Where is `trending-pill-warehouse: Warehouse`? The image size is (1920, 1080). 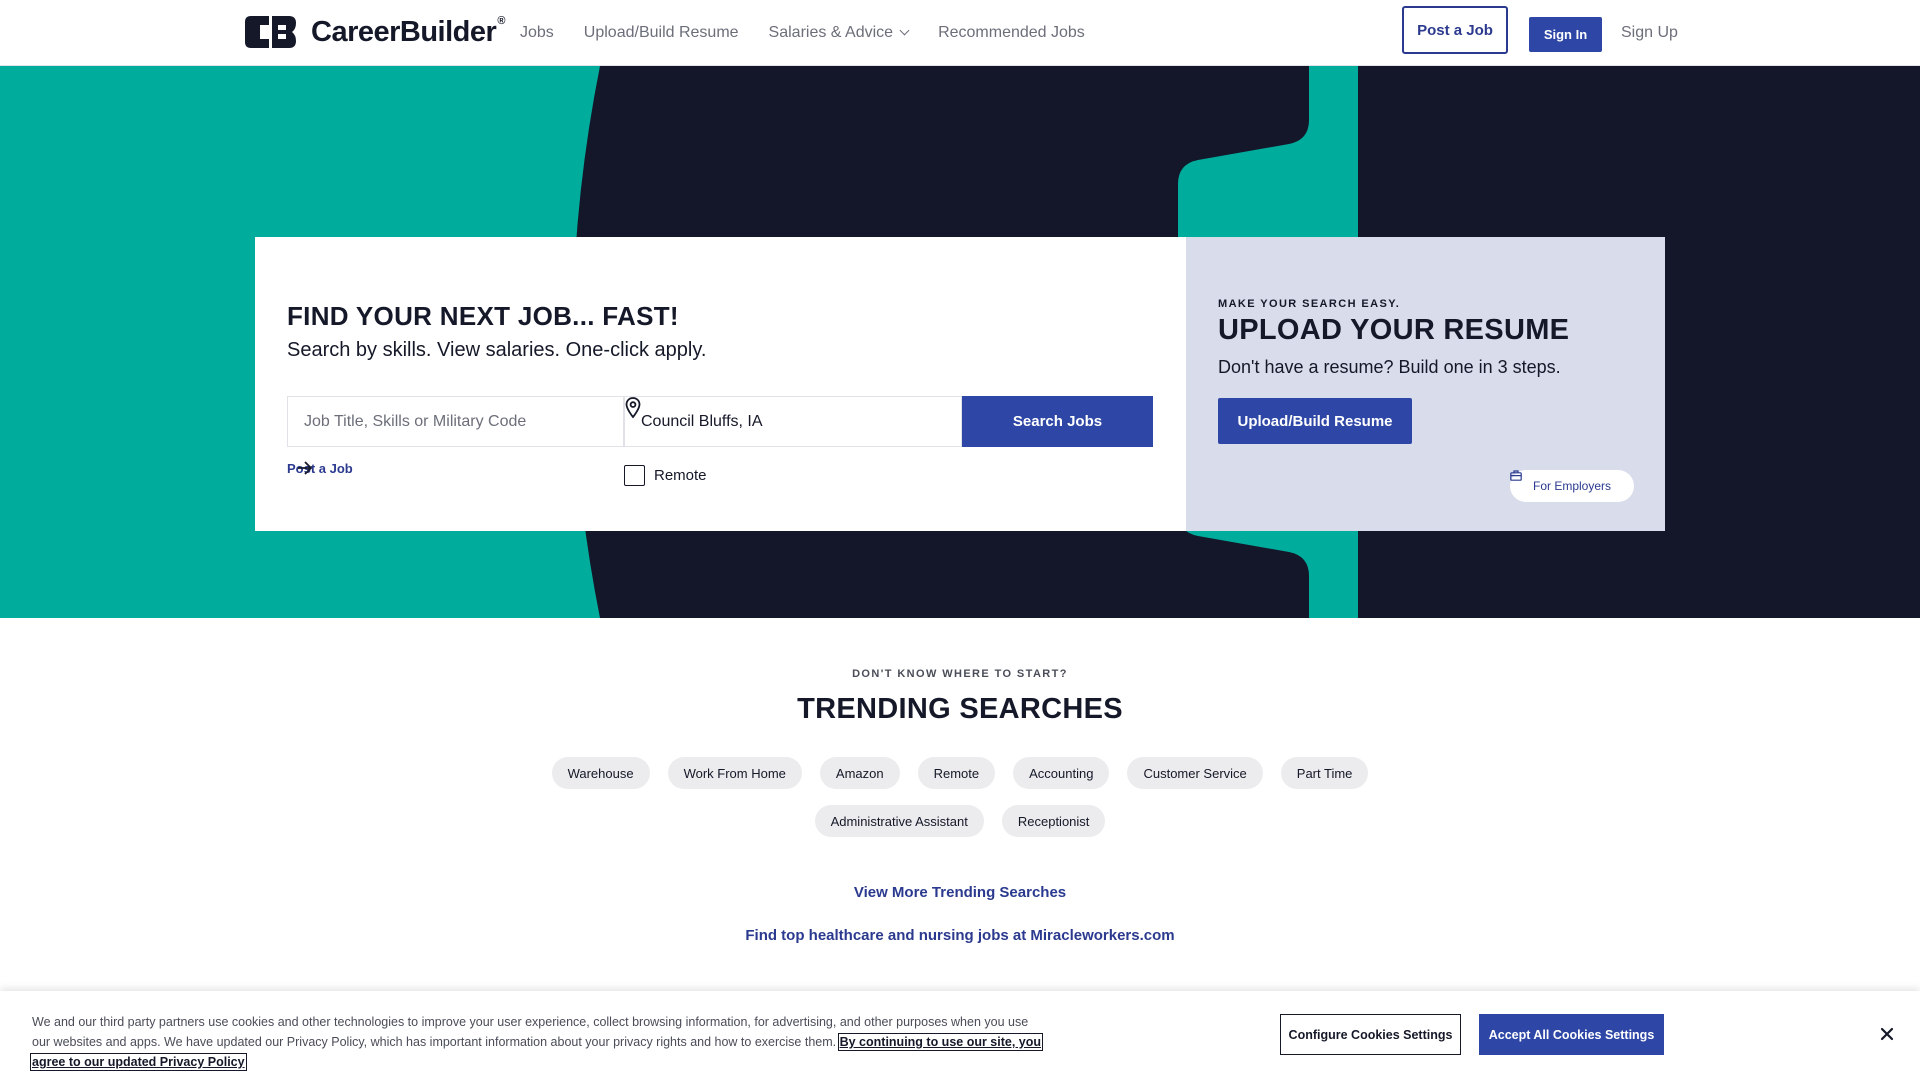
trending-pill-warehouse: Warehouse is located at coordinates (600, 773).